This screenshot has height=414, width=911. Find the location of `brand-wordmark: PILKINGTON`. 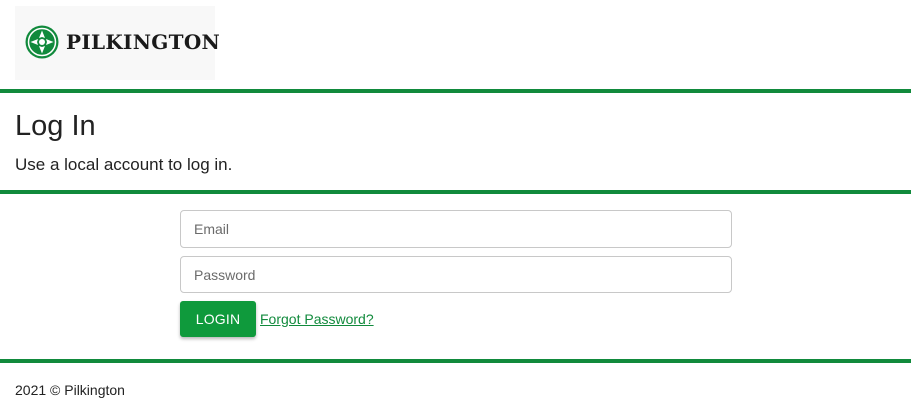

brand-wordmark: PILKINGTON is located at coordinates (143, 42).